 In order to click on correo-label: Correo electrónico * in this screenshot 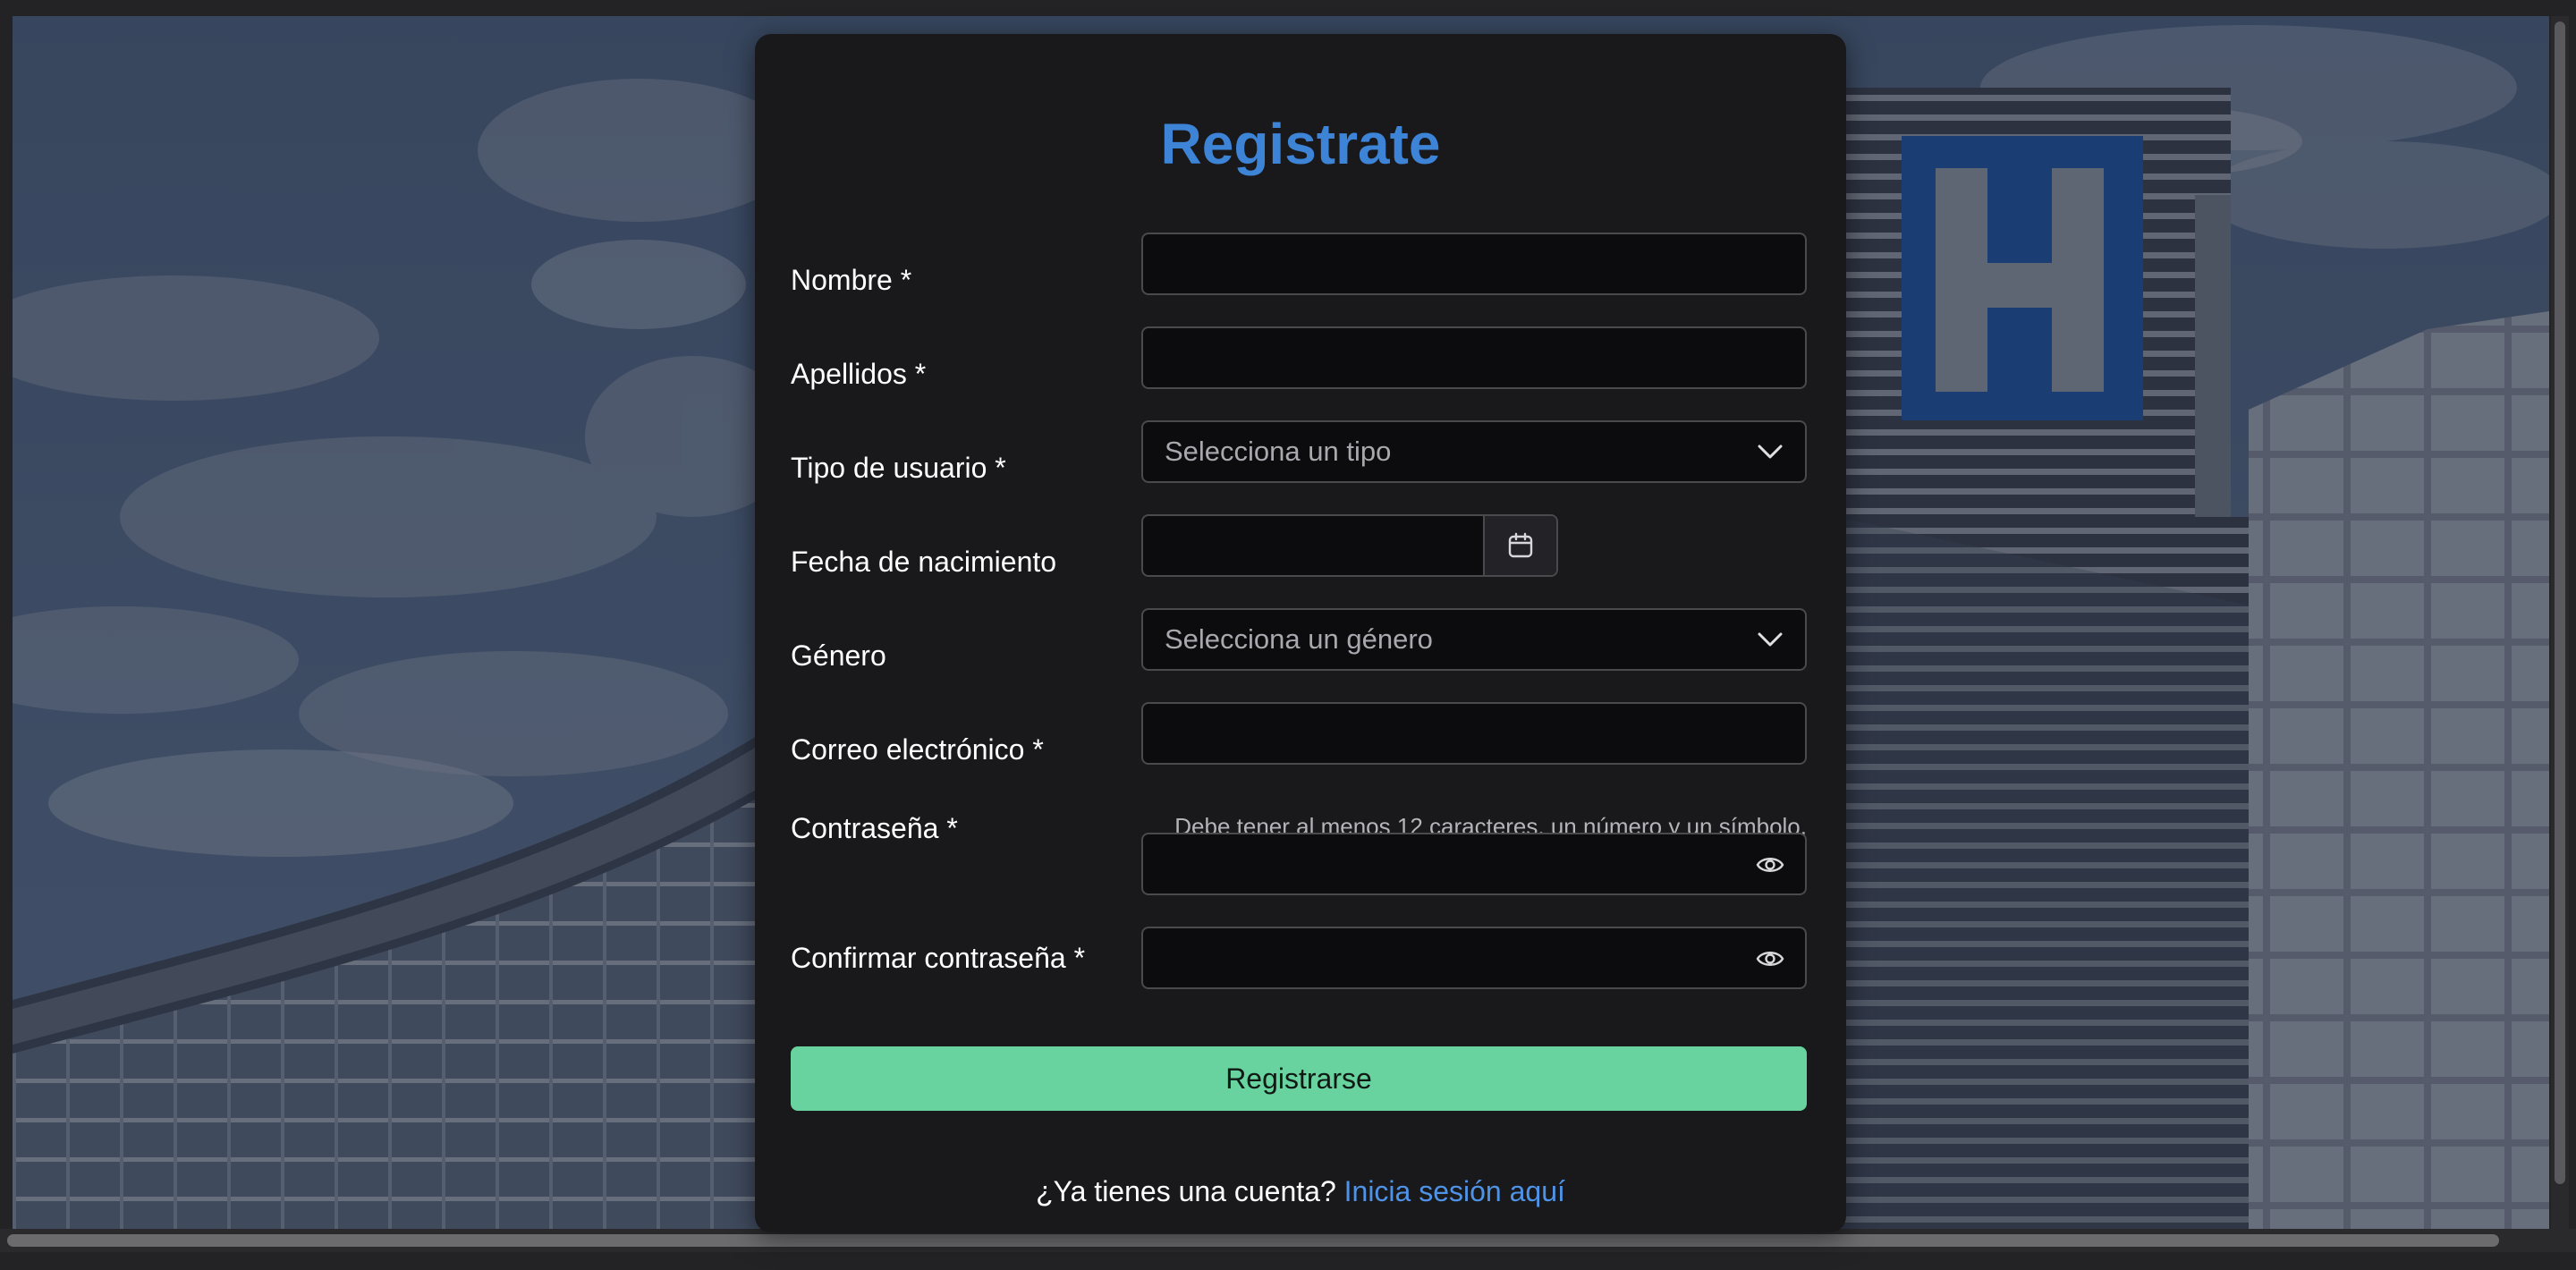, I will do `click(917, 749)`.